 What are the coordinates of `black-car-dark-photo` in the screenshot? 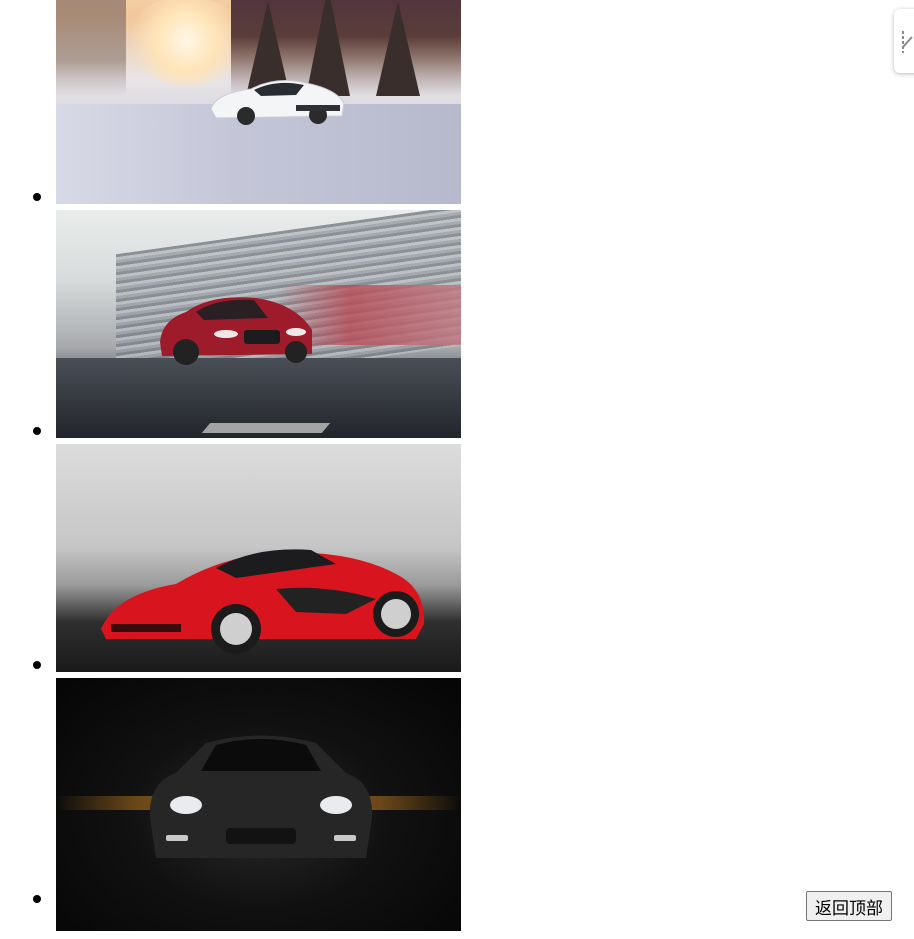 It's located at (258, 804).